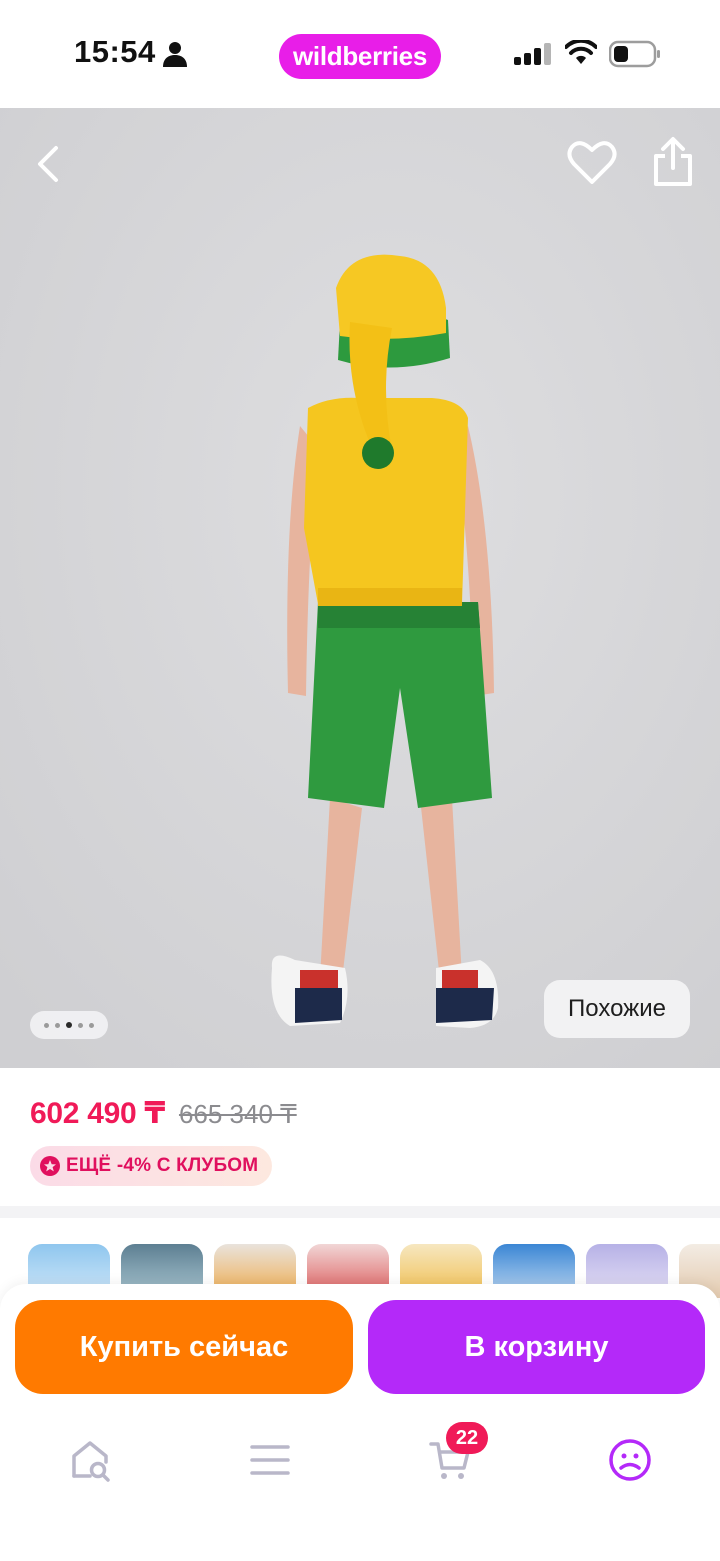 Image resolution: width=720 pixels, height=1561 pixels. Describe the element at coordinates (617, 1009) in the screenshot. I see `similar-button: Похожие` at that location.